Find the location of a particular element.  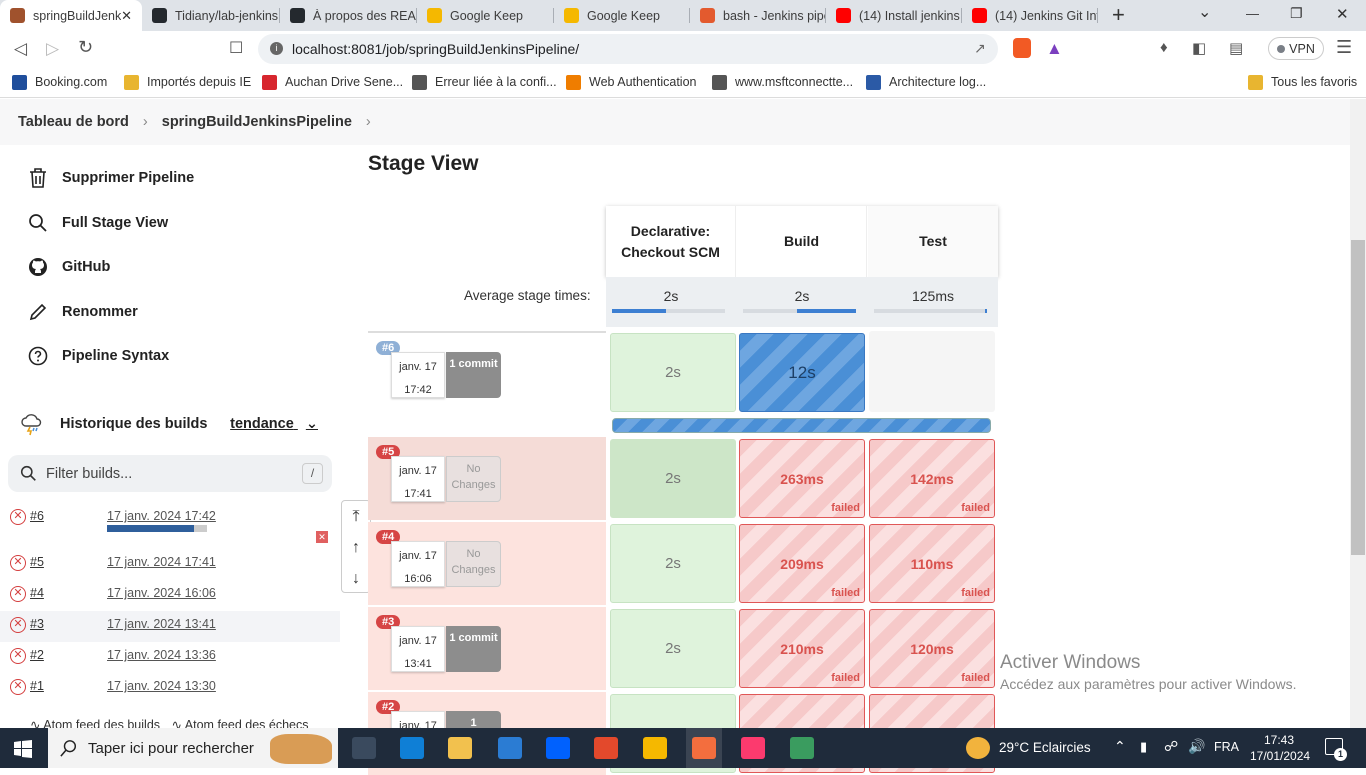

build-date-link: 17 janv. 2024 17:42 is located at coordinates (161, 516).